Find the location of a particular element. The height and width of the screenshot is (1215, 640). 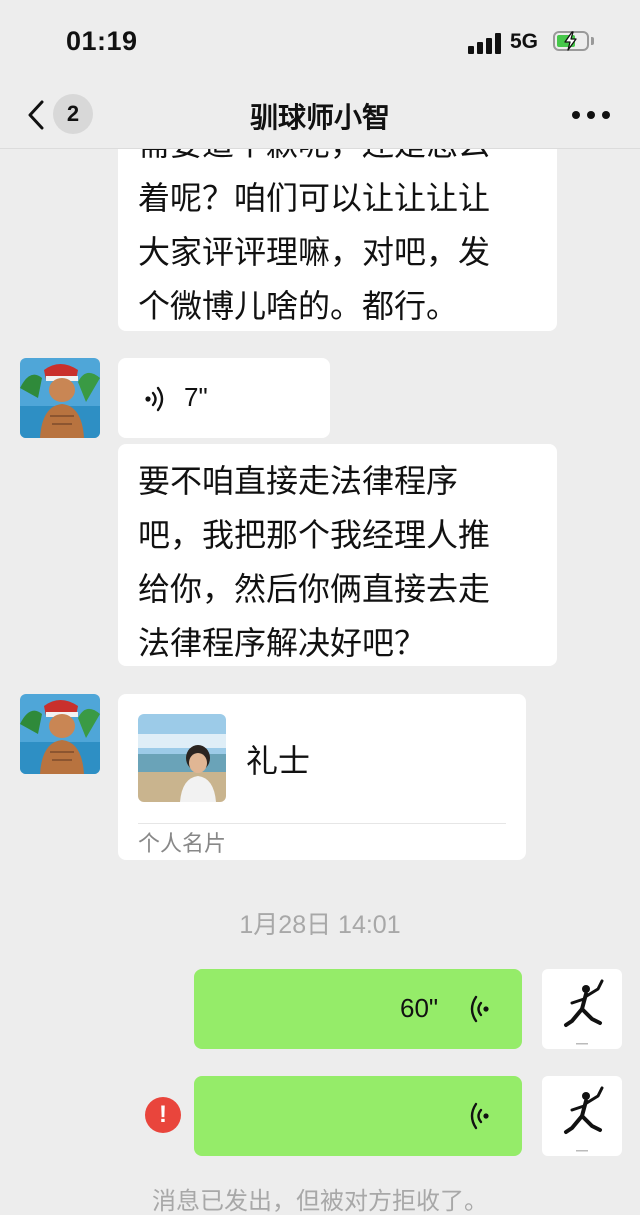

contact-card-label: 个人名片 is located at coordinates (182, 844).